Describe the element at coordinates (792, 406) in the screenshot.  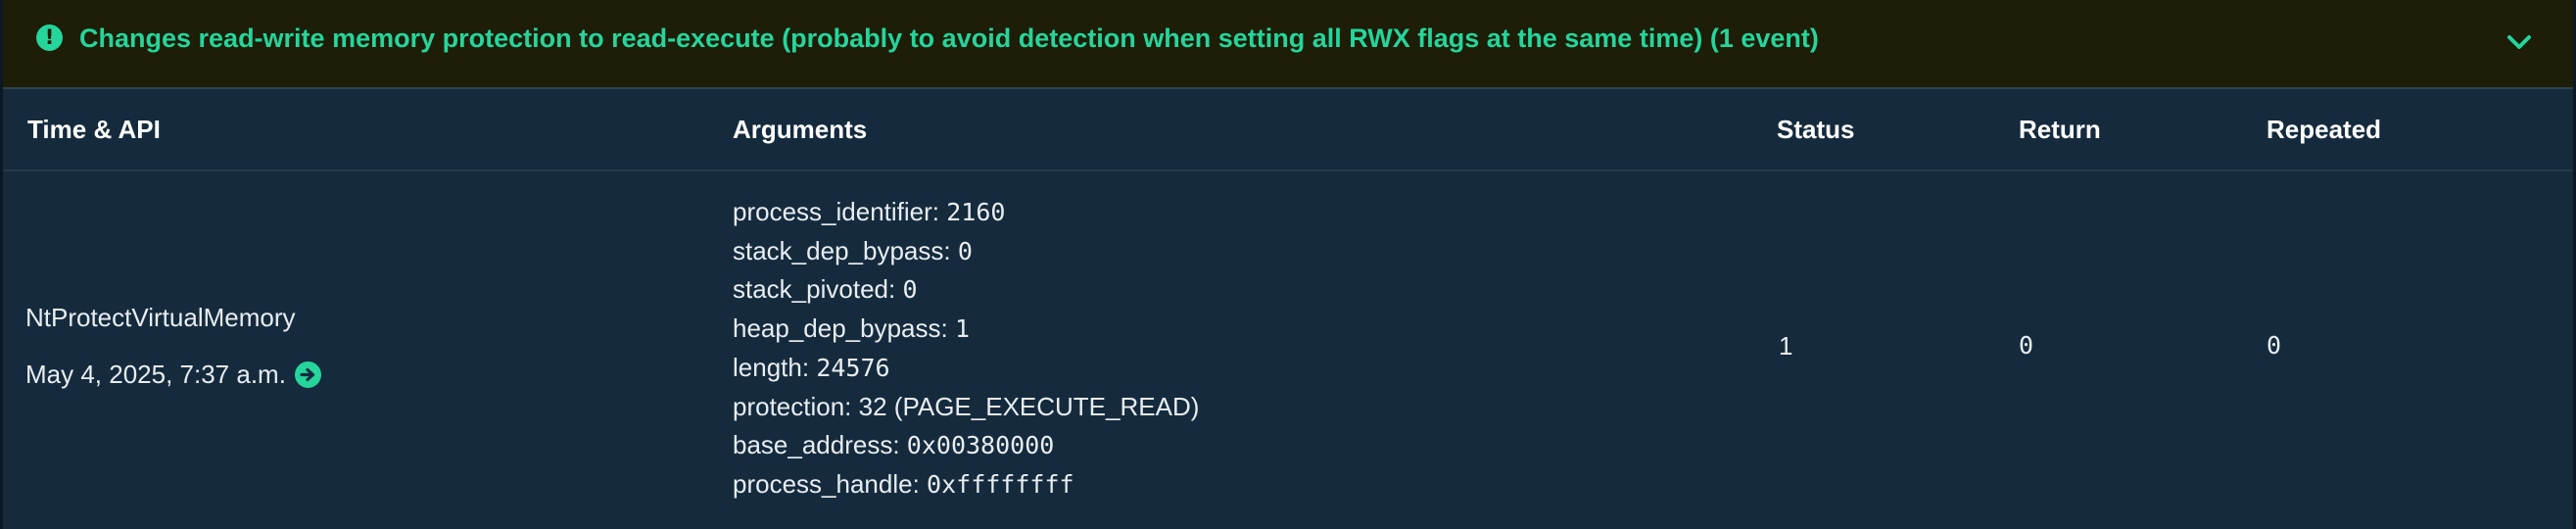
I see `argument-key: protection:` at that location.